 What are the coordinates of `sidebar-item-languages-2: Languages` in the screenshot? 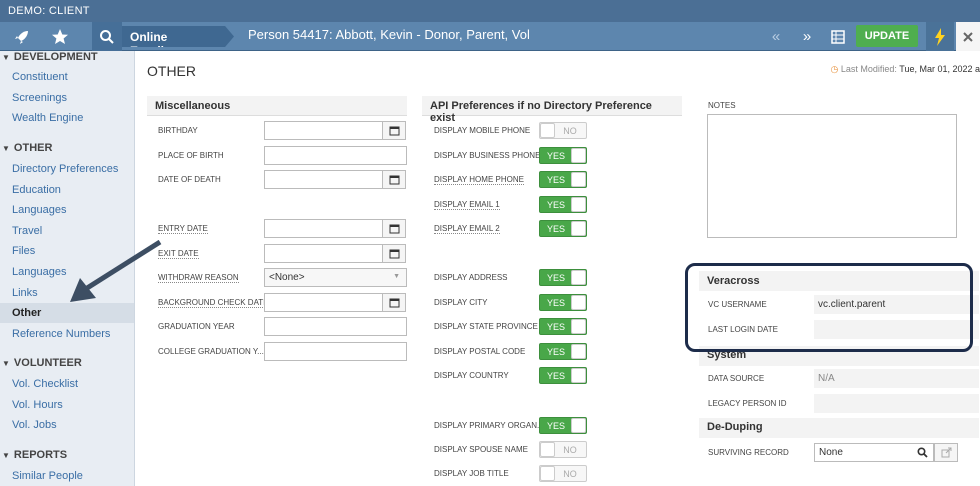 It's located at (39, 272).